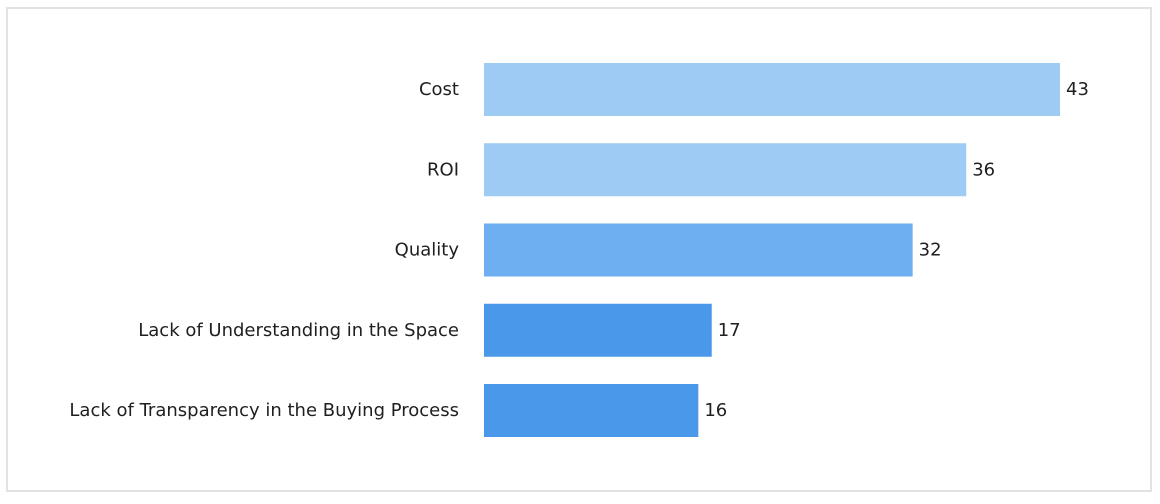 The height and width of the screenshot is (504, 1160). What do you see at coordinates (983, 169) in the screenshot?
I see `value-label-1: 36` at bounding box center [983, 169].